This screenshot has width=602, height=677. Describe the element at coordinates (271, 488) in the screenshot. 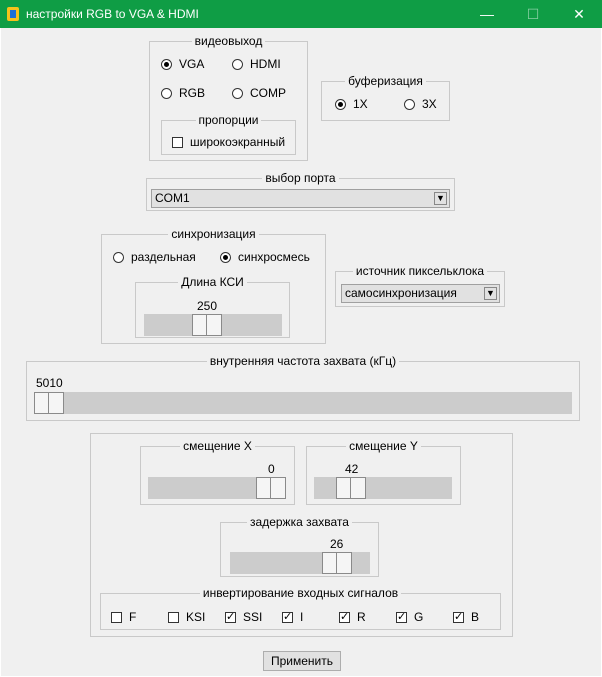

I see `offset-x-slider-thumb` at that location.